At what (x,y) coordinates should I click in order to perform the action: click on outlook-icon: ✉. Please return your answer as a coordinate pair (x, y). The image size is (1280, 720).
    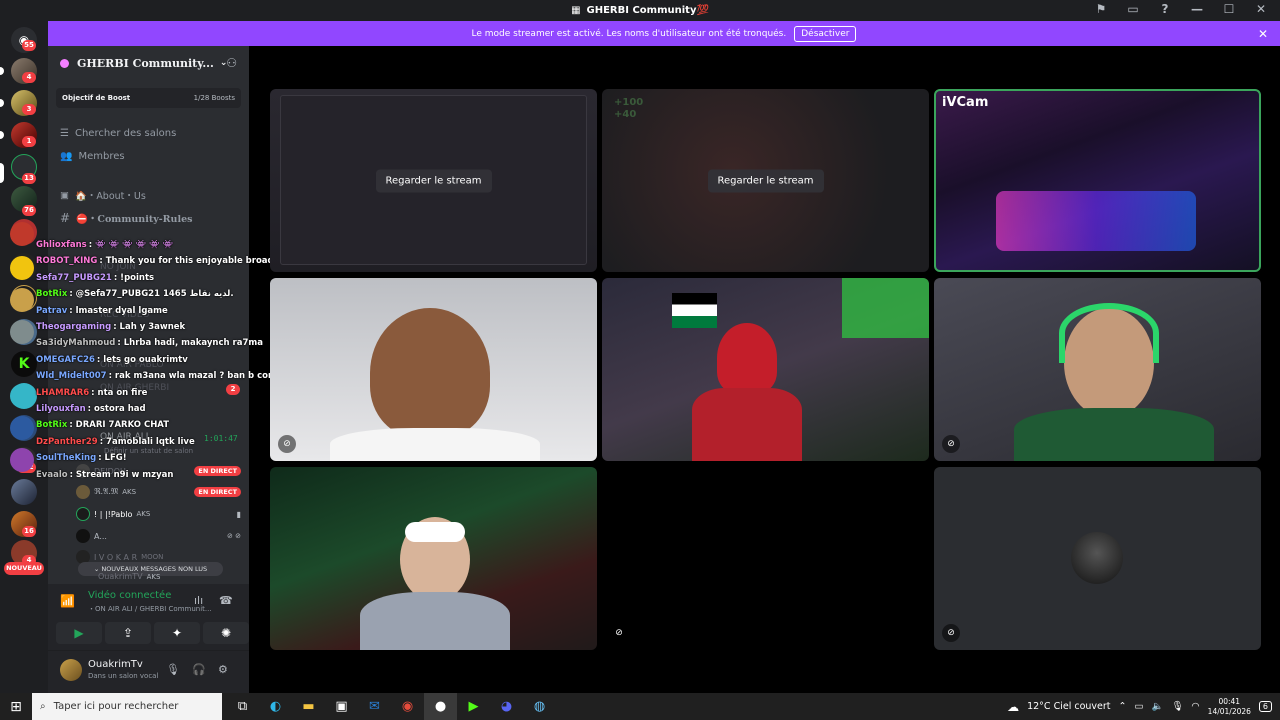
    Looking at the image, I should click on (374, 706).